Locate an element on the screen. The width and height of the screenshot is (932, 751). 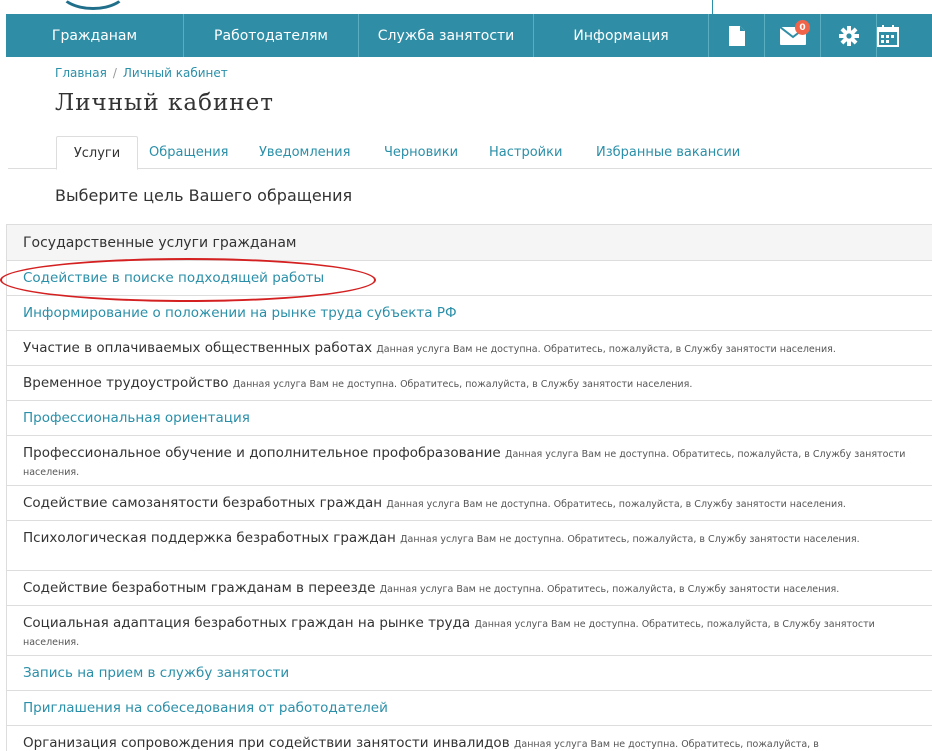
nav-employment-service: Служба занятости is located at coordinates (446, 35).